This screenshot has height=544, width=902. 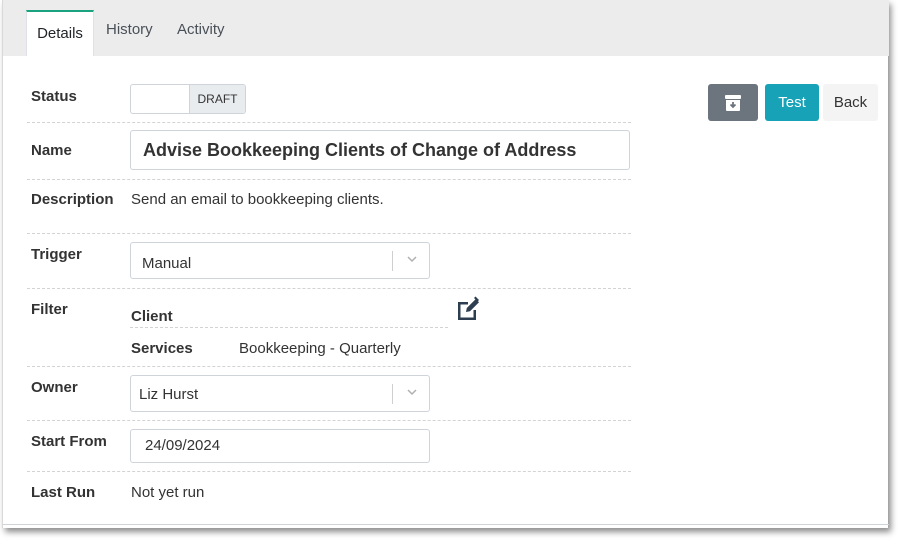 What do you see at coordinates (446, 524) in the screenshot?
I see `panel-bottom-border` at bounding box center [446, 524].